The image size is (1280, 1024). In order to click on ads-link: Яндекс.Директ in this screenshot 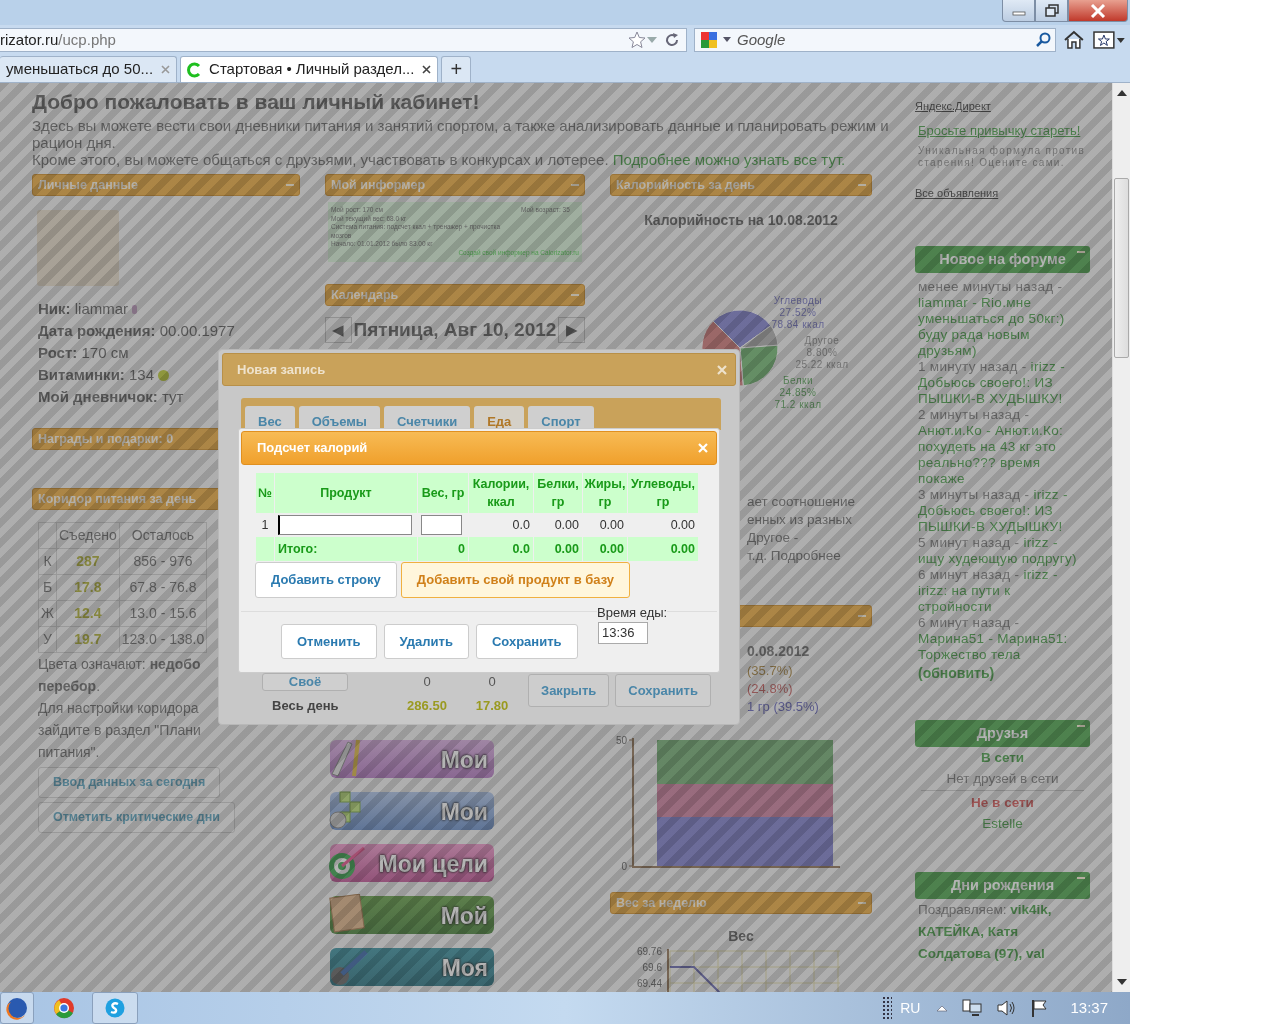, I will do `click(953, 106)`.